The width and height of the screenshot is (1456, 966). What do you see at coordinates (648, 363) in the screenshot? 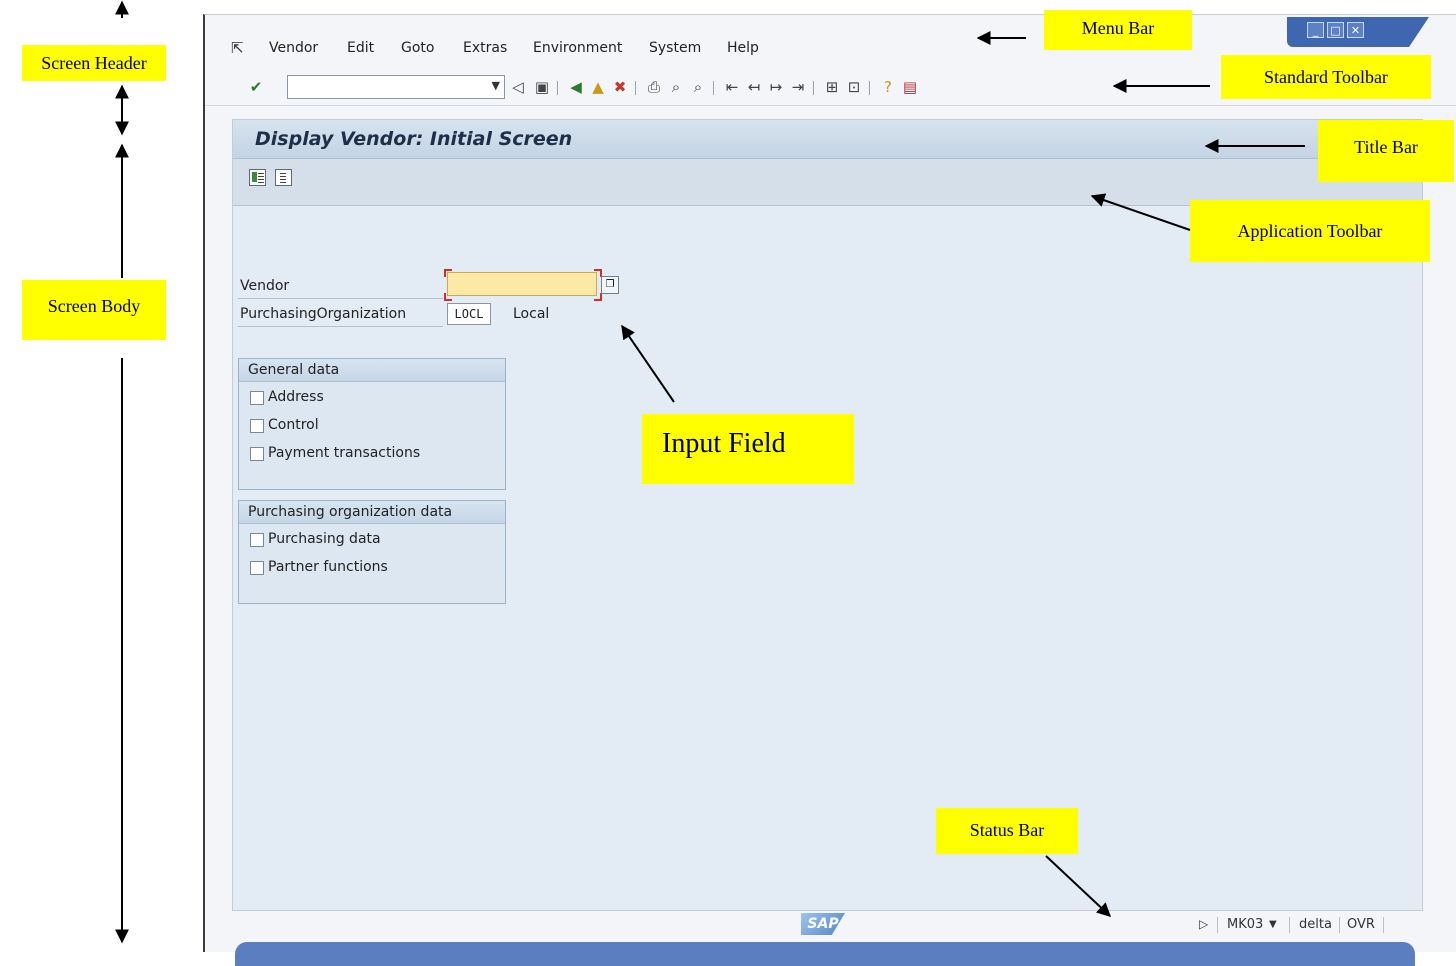
I see `input-field-arrow` at bounding box center [648, 363].